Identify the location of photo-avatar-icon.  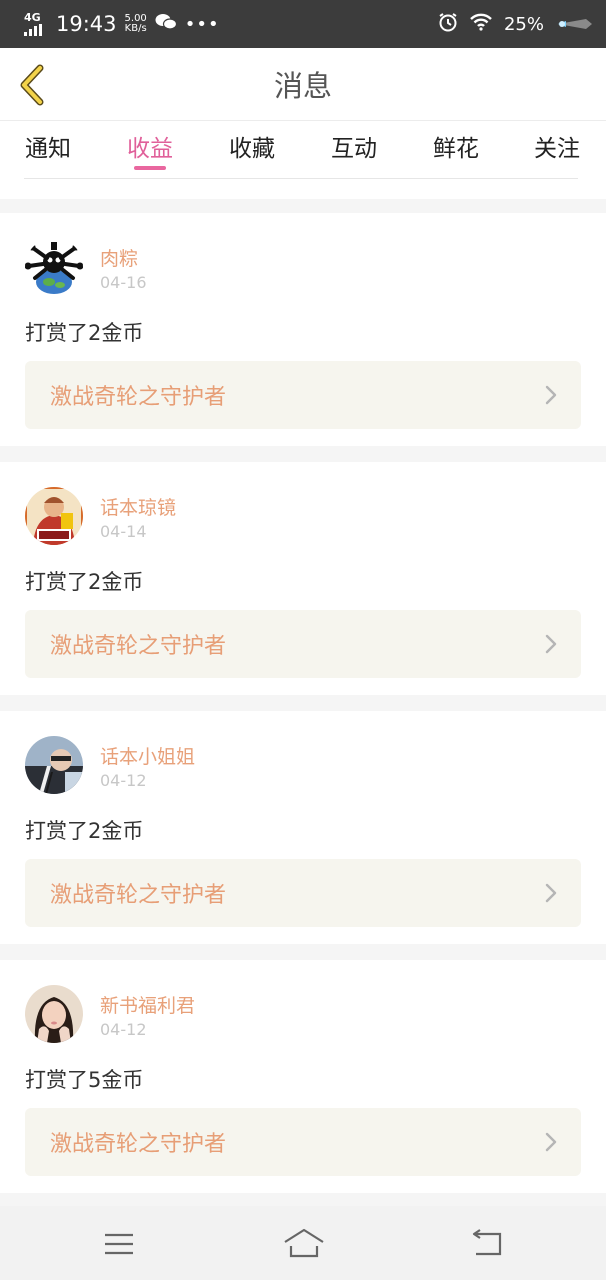
(54, 765).